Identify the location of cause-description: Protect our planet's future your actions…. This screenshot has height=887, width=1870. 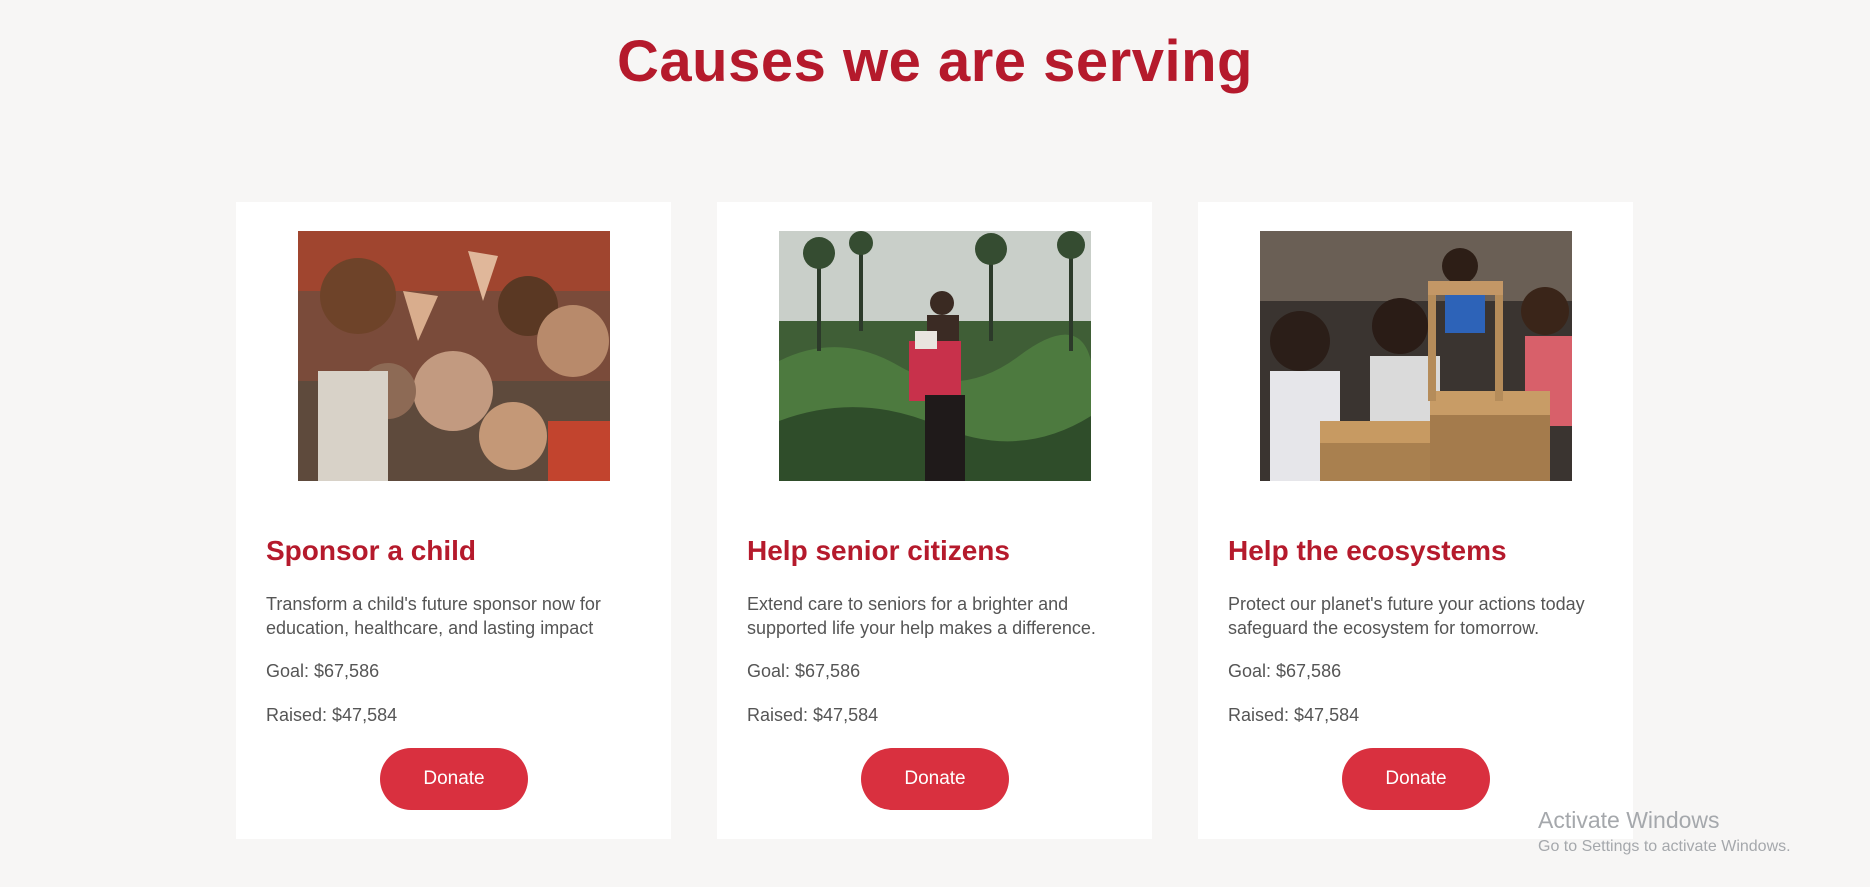
(1406, 616).